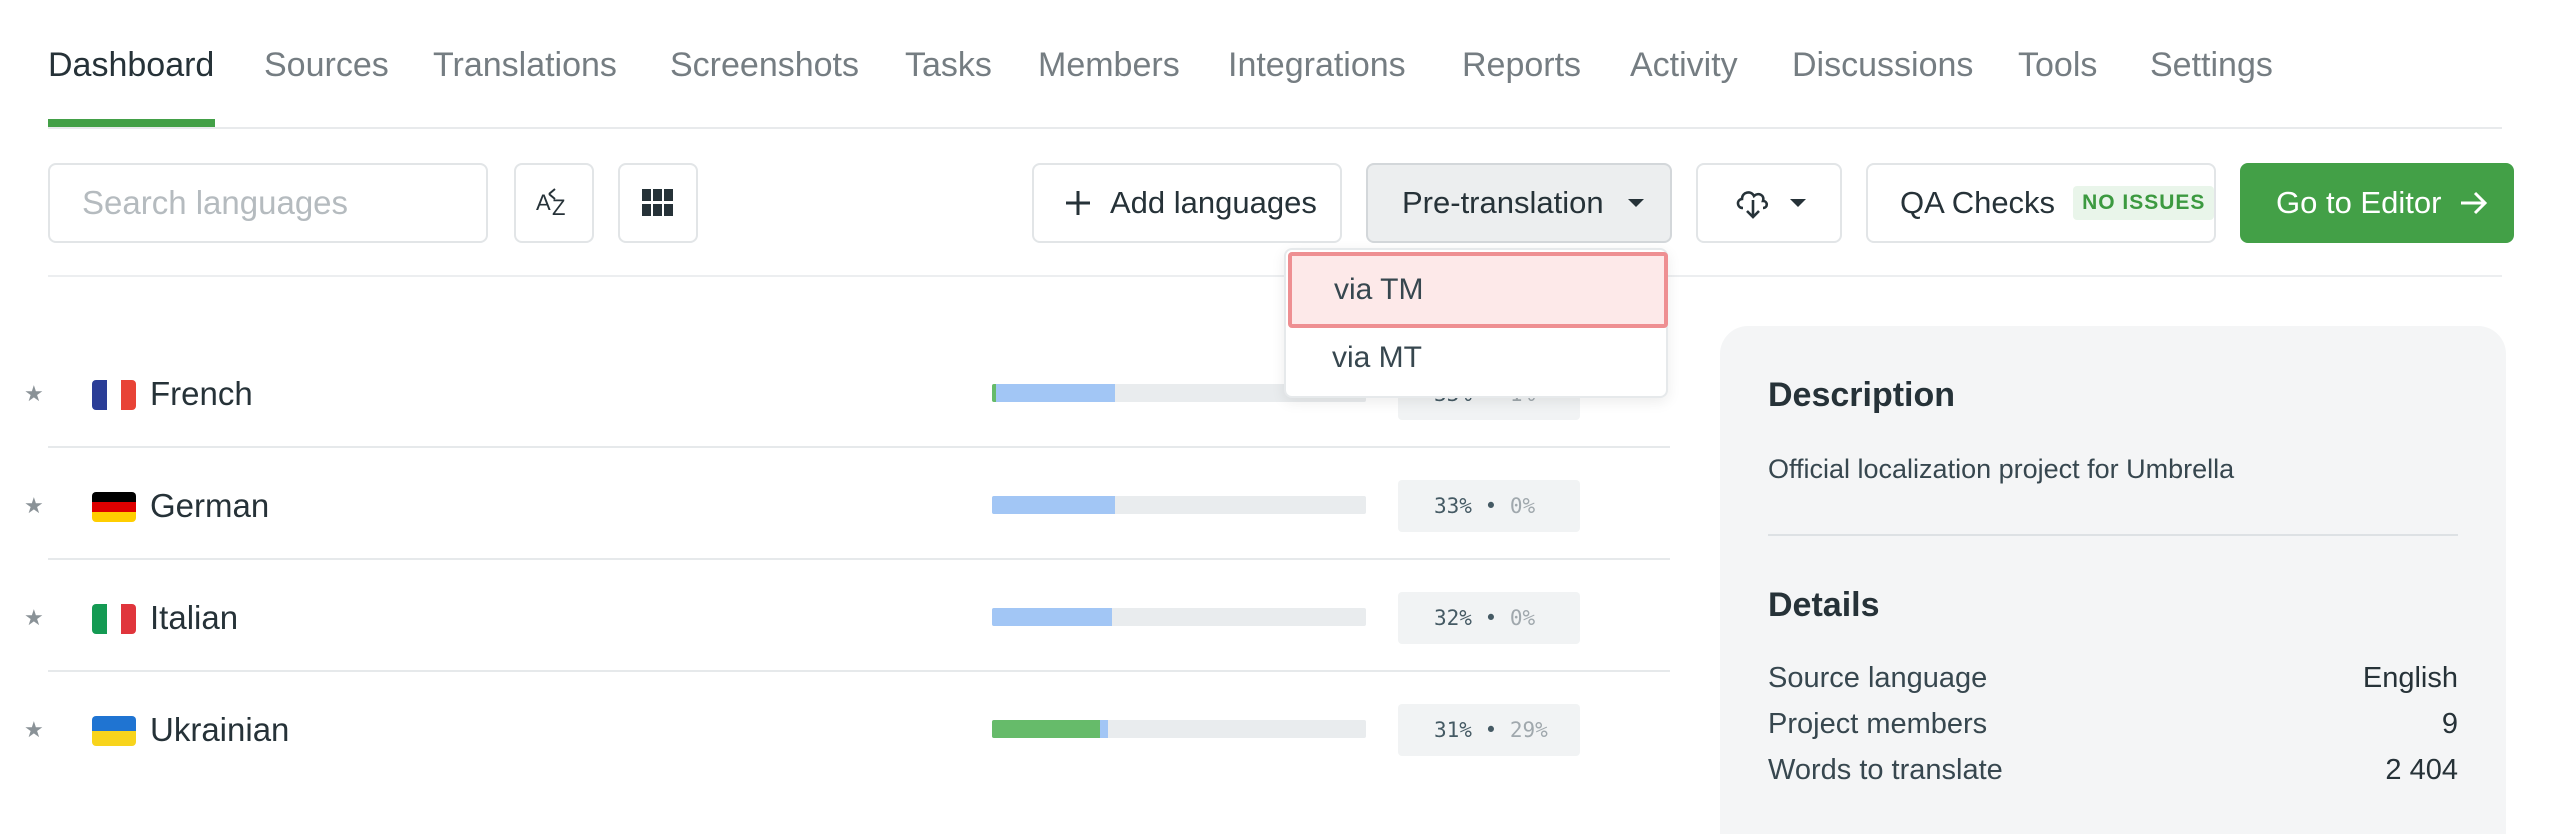  Describe the element at coordinates (835, 506) in the screenshot. I see `language-row-german: ★ German 33% • 0%` at that location.